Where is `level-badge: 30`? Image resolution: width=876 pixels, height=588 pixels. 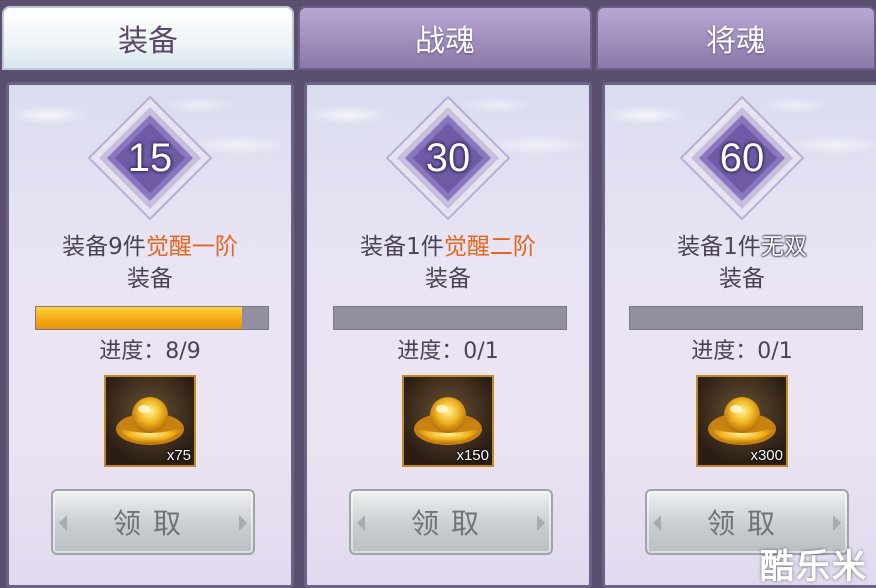
level-badge: 30 is located at coordinates (448, 158).